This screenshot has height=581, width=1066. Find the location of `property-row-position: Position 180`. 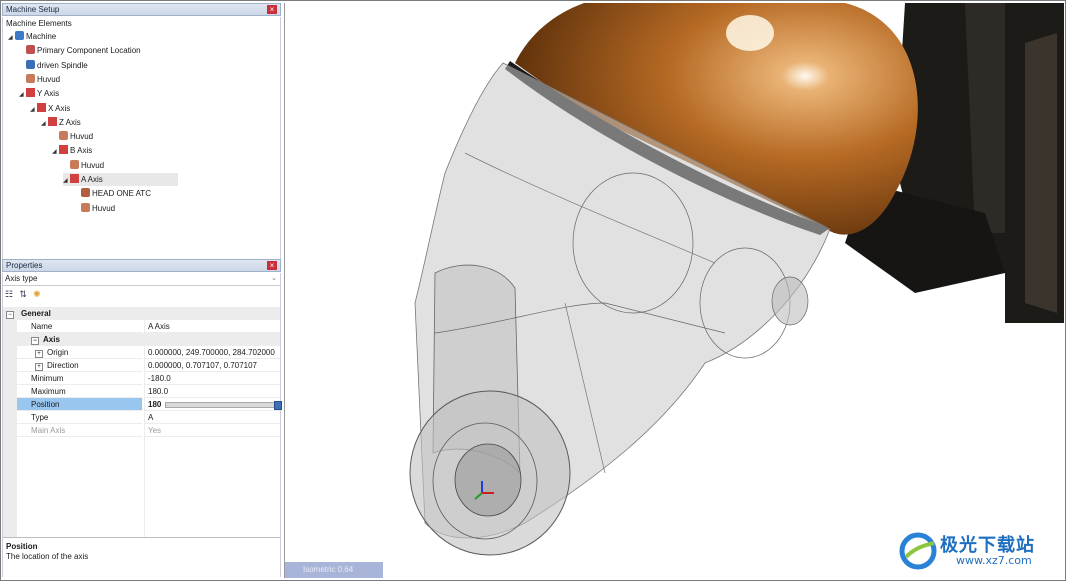

property-row-position: Position 180 is located at coordinates (142, 404).